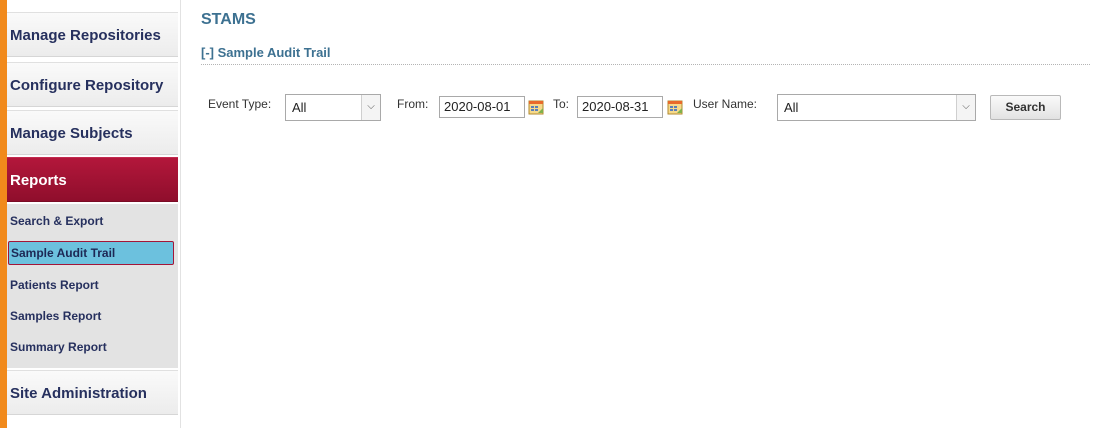 This screenshot has width=1093, height=428. I want to click on subnav-patients-report: Patients Report, so click(91, 285).